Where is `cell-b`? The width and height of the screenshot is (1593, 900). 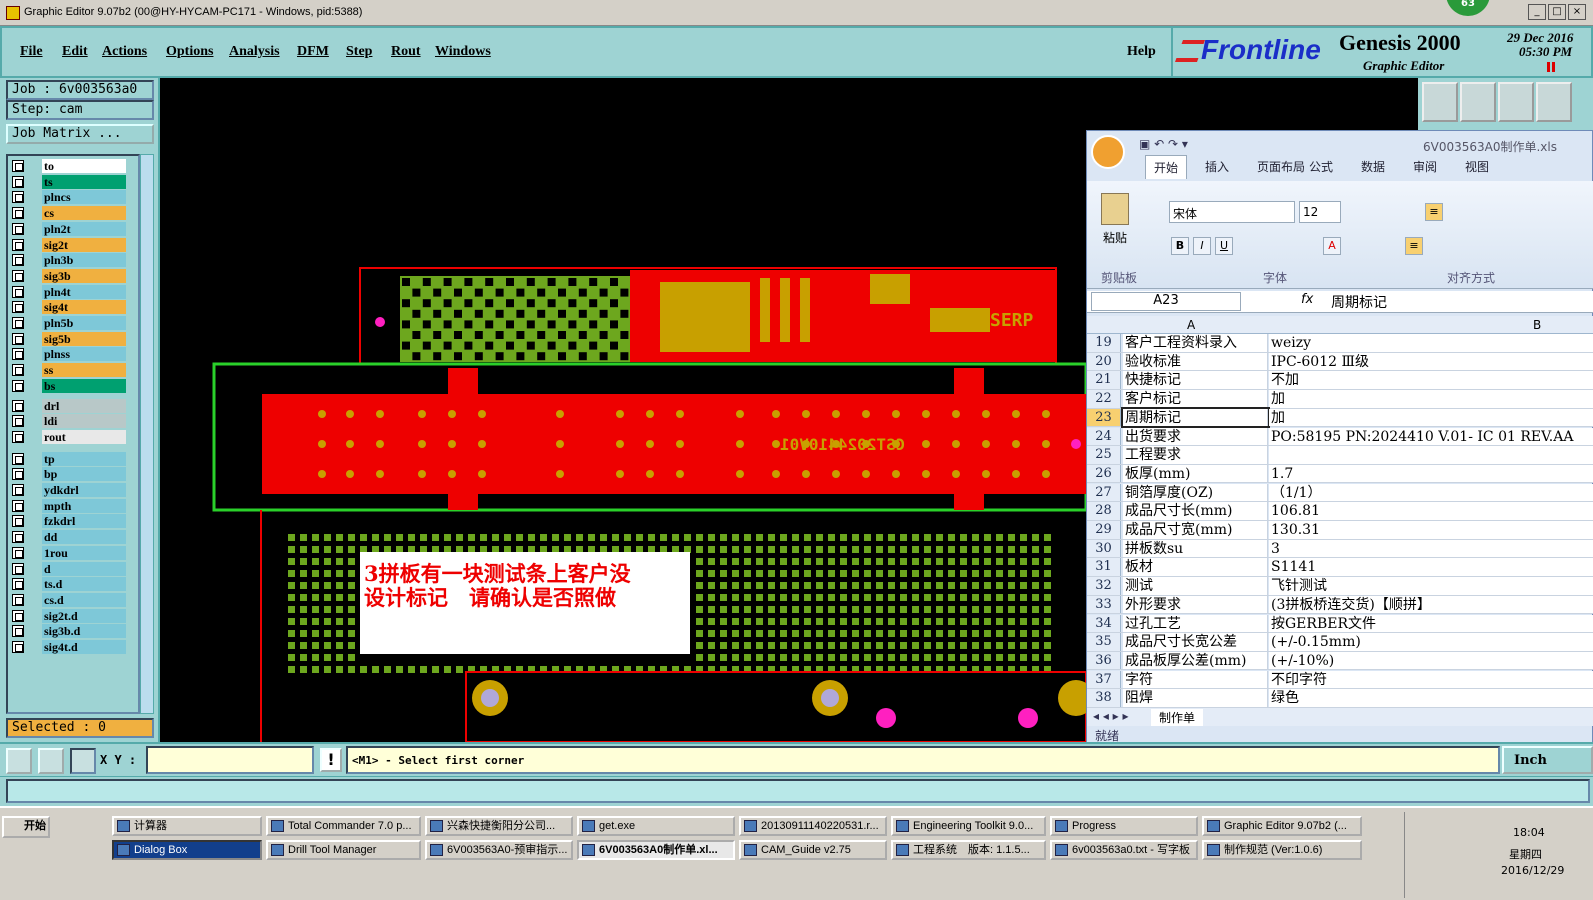 cell-b is located at coordinates (1431, 455).